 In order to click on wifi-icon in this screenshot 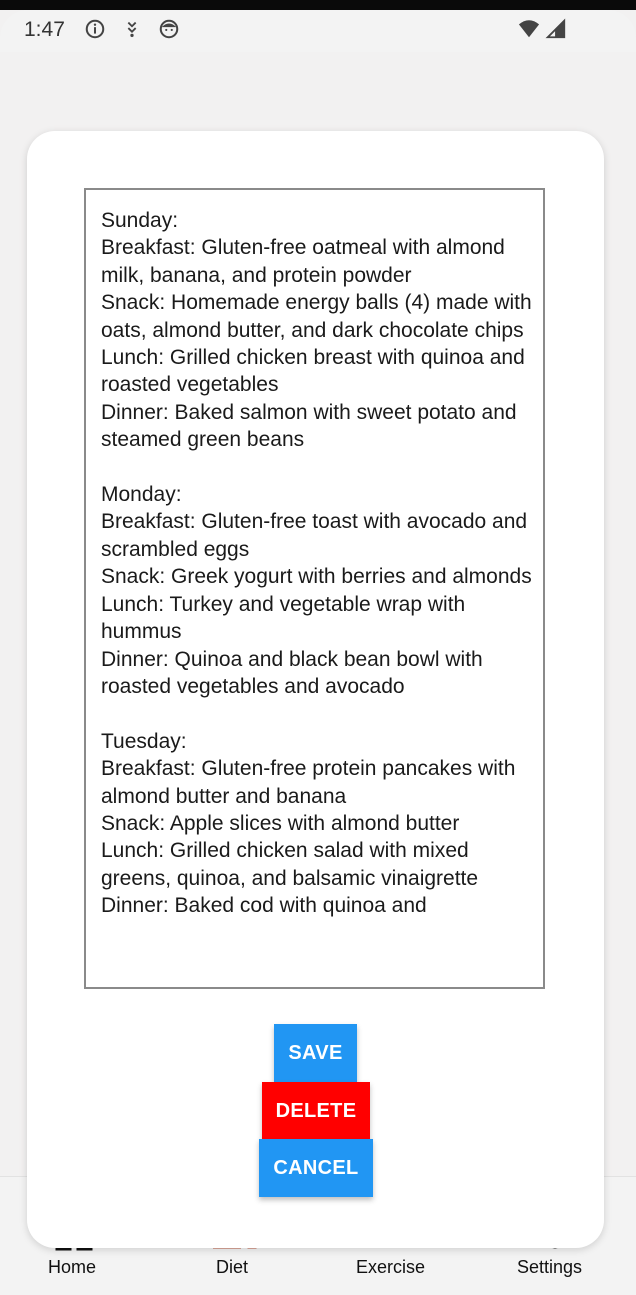, I will do `click(529, 29)`.